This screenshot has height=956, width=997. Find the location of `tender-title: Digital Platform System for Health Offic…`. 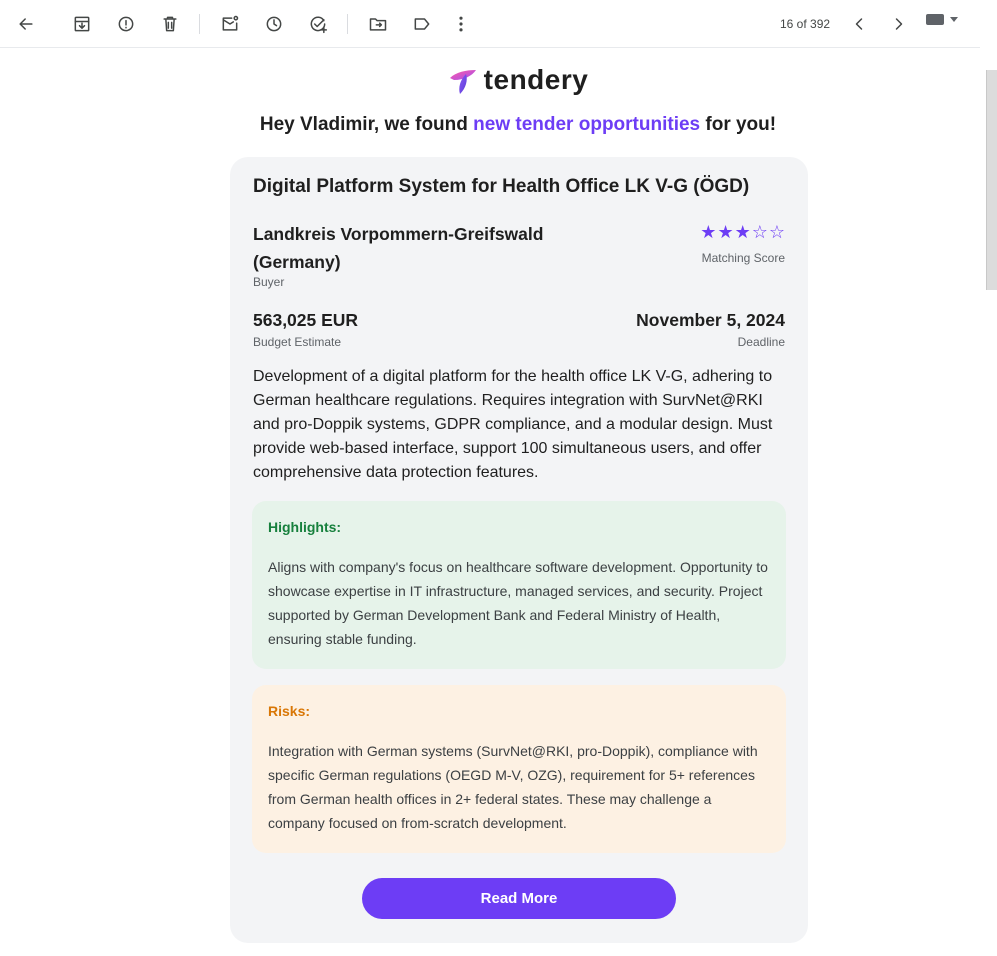

tender-title: Digital Platform System for Health Offic… is located at coordinates (501, 186).